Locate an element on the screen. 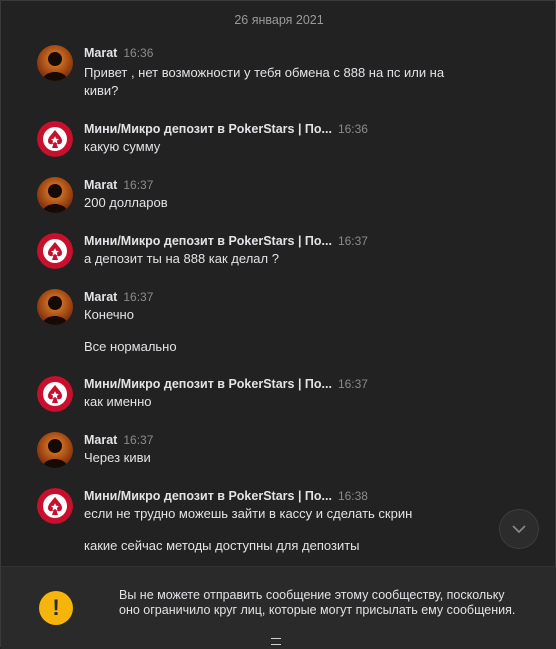 Image resolution: width=556 pixels, height=649 pixels. message-item: Marat 16:37 Через киви is located at coordinates (272, 452).